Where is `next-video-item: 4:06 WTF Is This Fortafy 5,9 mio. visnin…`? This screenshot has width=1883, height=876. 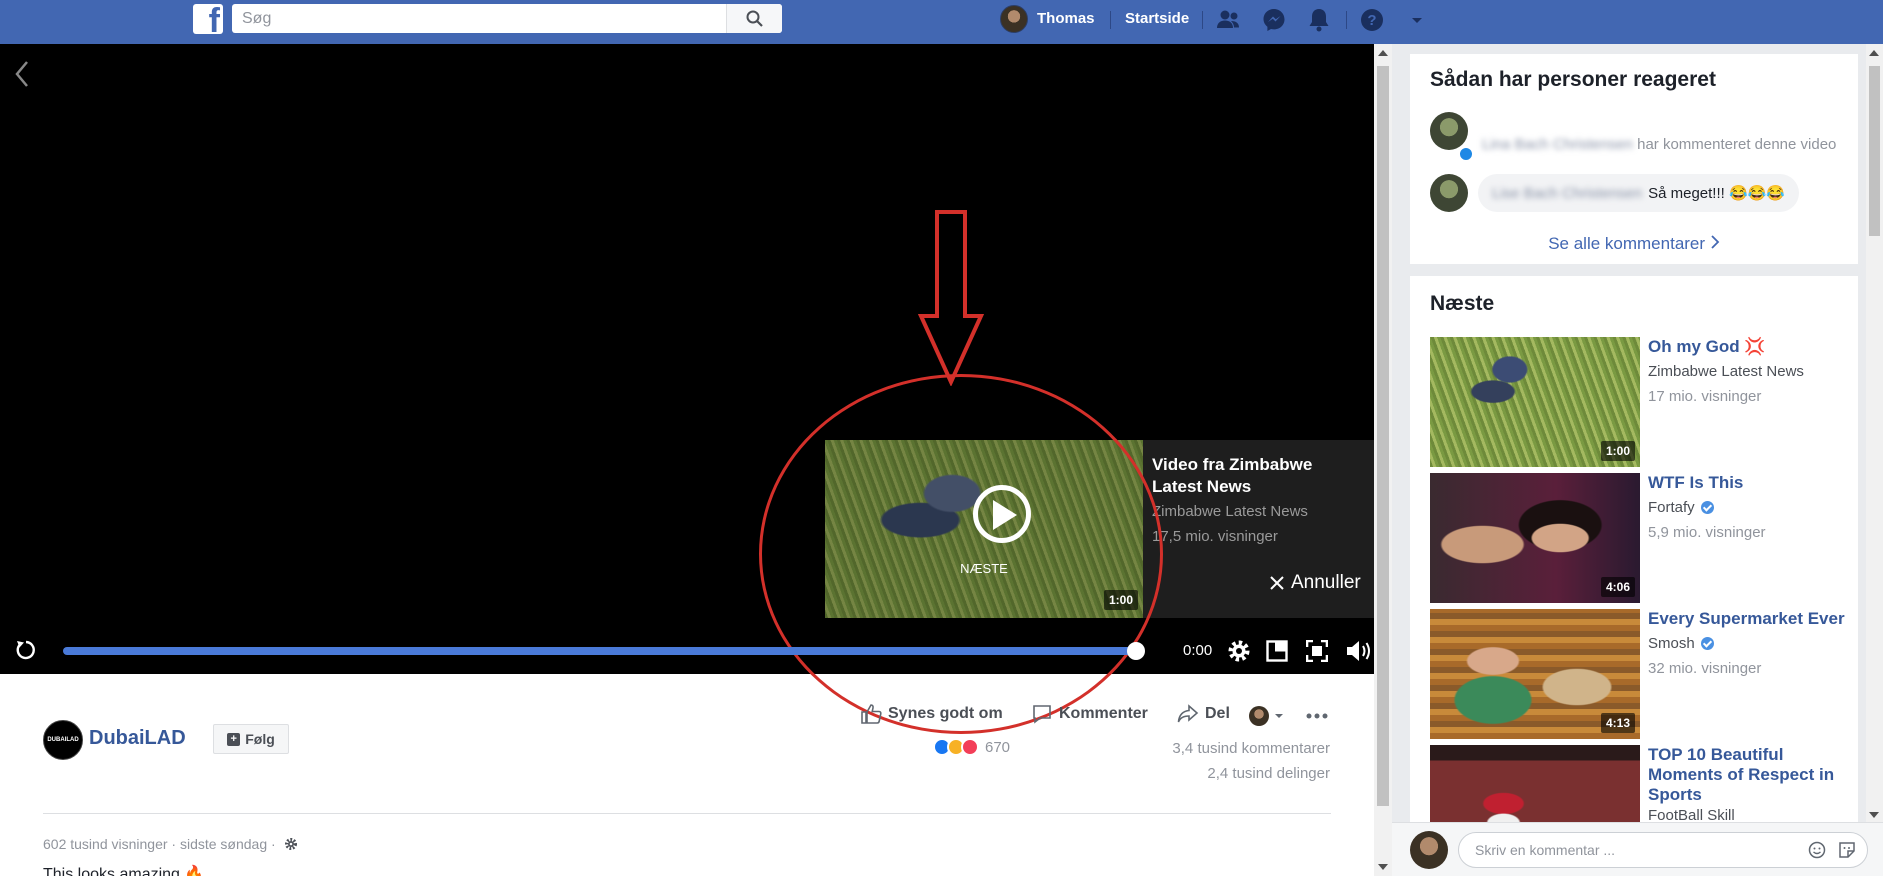 next-video-item: 4:06 WTF Is This Fortafy 5,9 mio. visnin… is located at coordinates (1640, 538).